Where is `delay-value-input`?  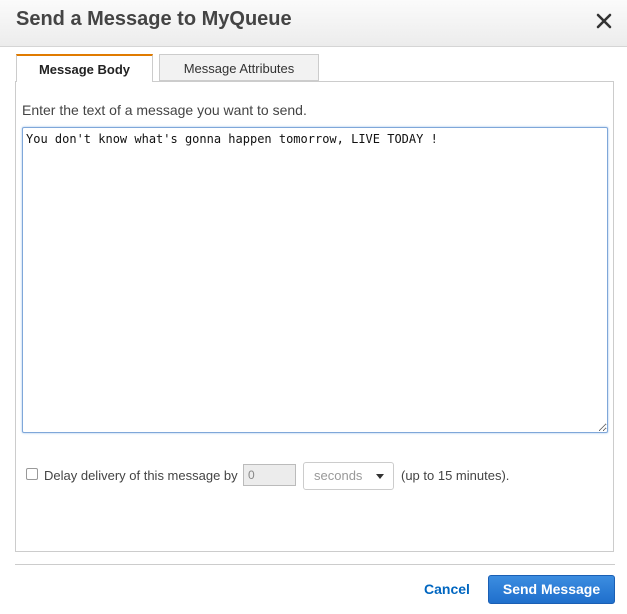 delay-value-input is located at coordinates (269, 475).